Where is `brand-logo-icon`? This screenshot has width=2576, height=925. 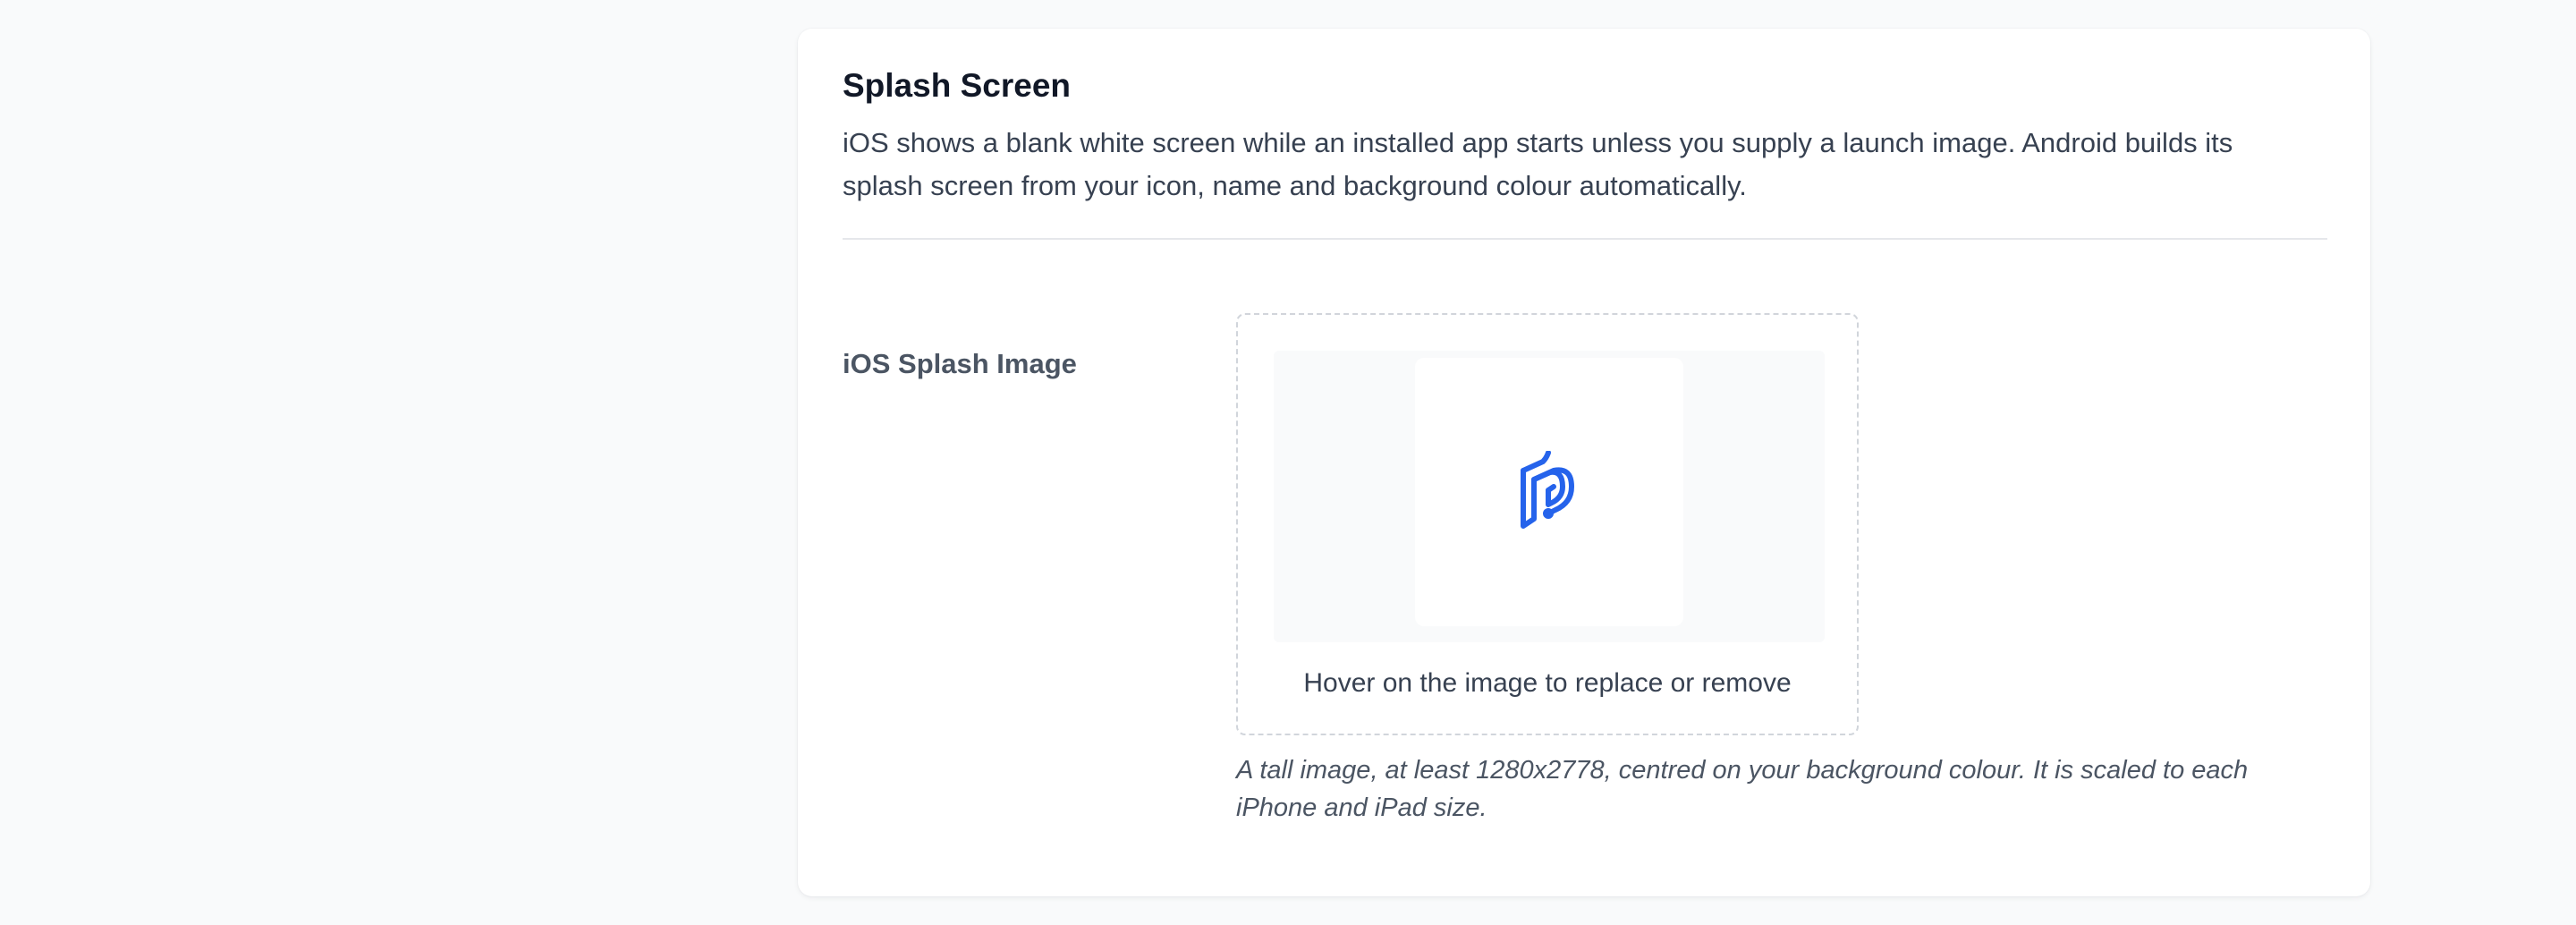 brand-logo-icon is located at coordinates (1547, 490).